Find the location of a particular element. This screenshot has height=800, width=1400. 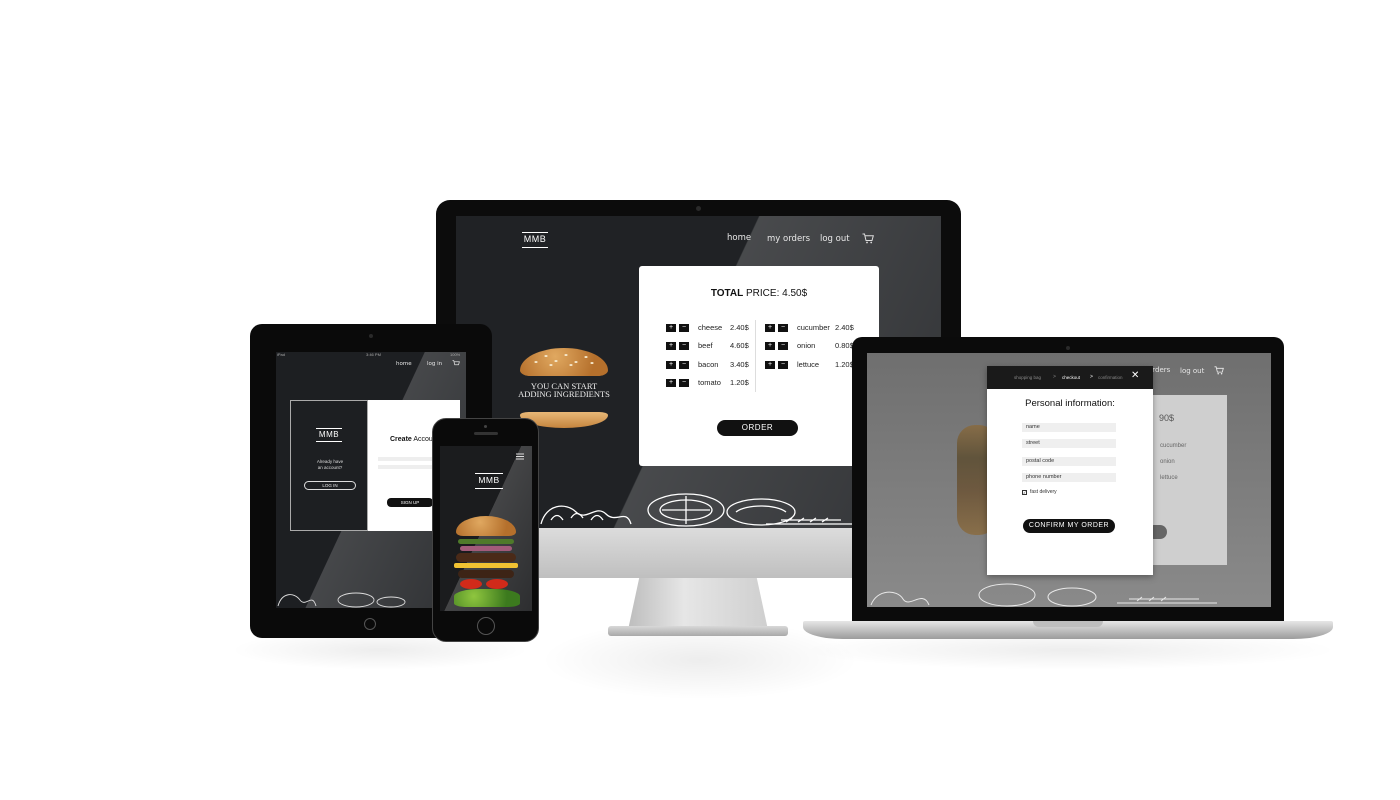

phone-number-field: phone number is located at coordinates (1069, 477).